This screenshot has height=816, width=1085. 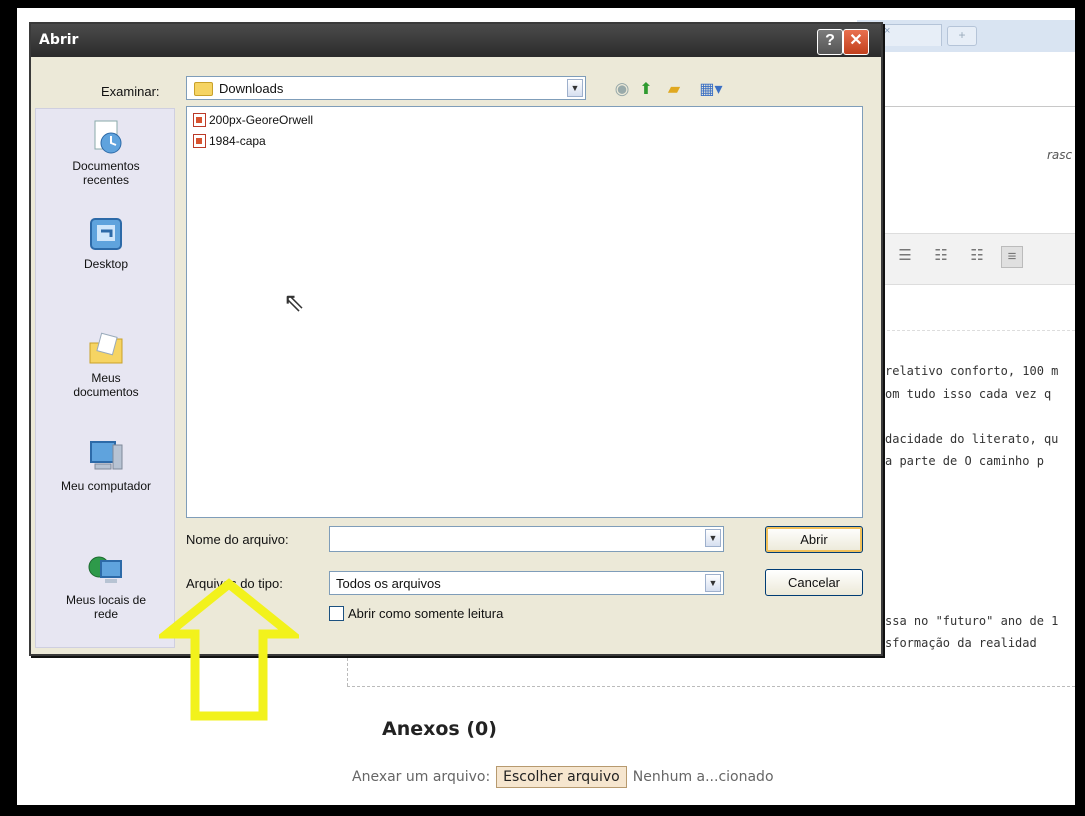 I want to click on place-network: Meus locais de rede, so click(x=106, y=587).